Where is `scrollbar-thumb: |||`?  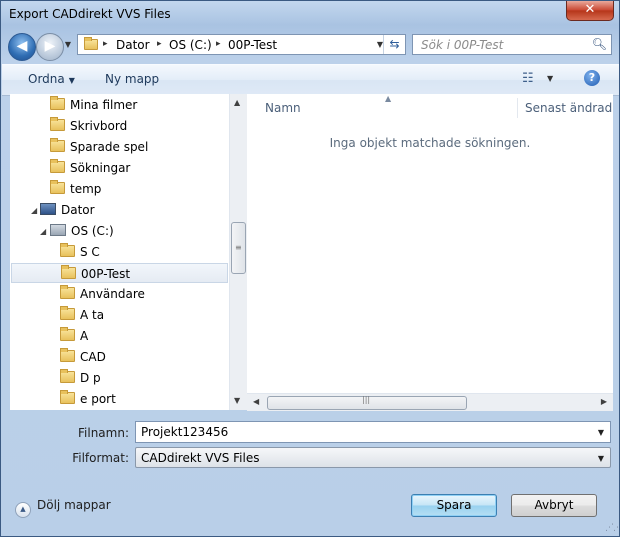 scrollbar-thumb: ||| is located at coordinates (367, 402).